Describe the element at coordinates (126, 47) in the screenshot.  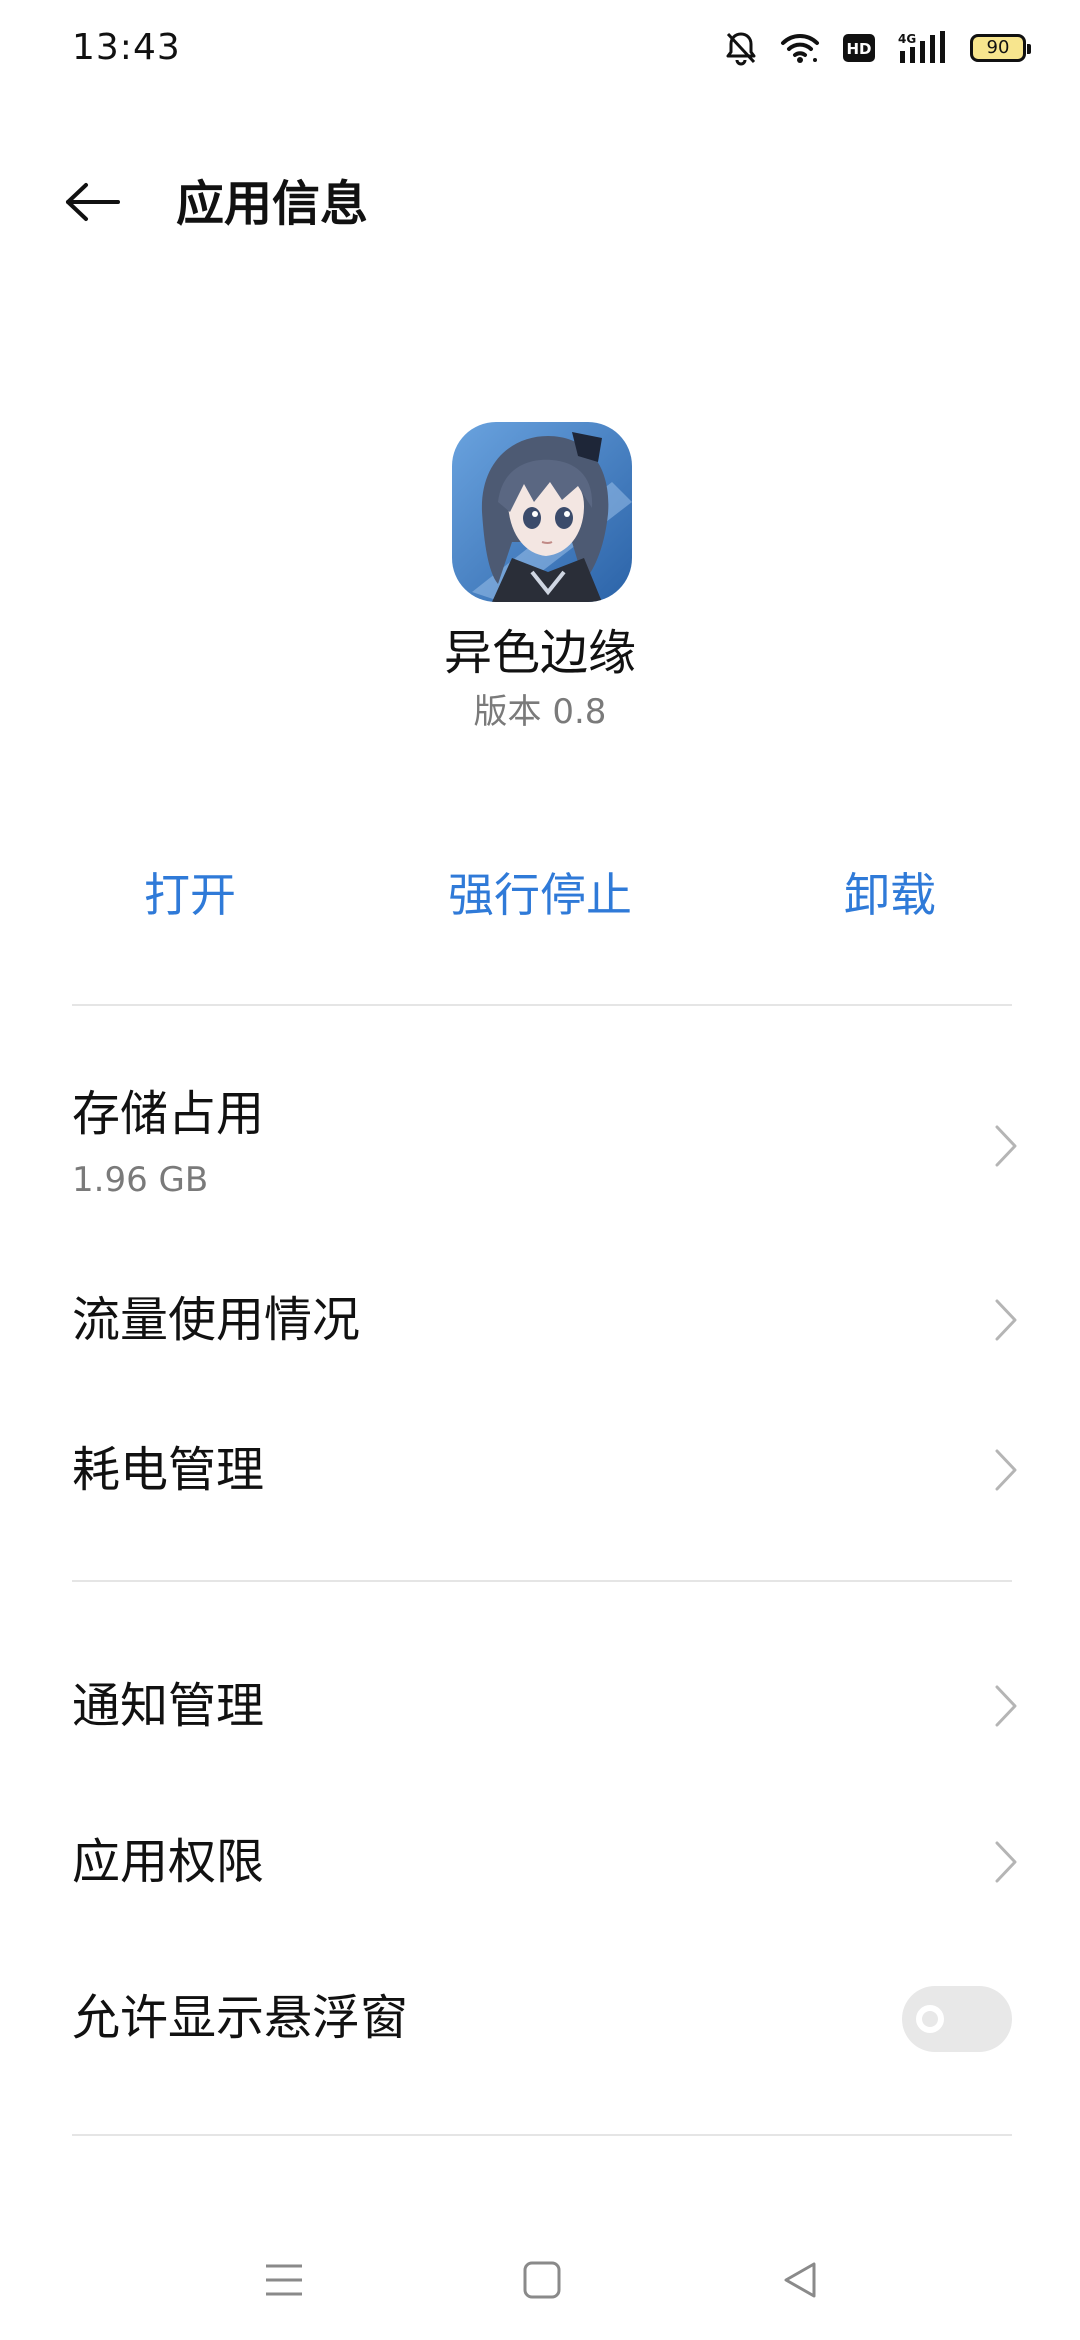
I see `status-time: 13:43` at that location.